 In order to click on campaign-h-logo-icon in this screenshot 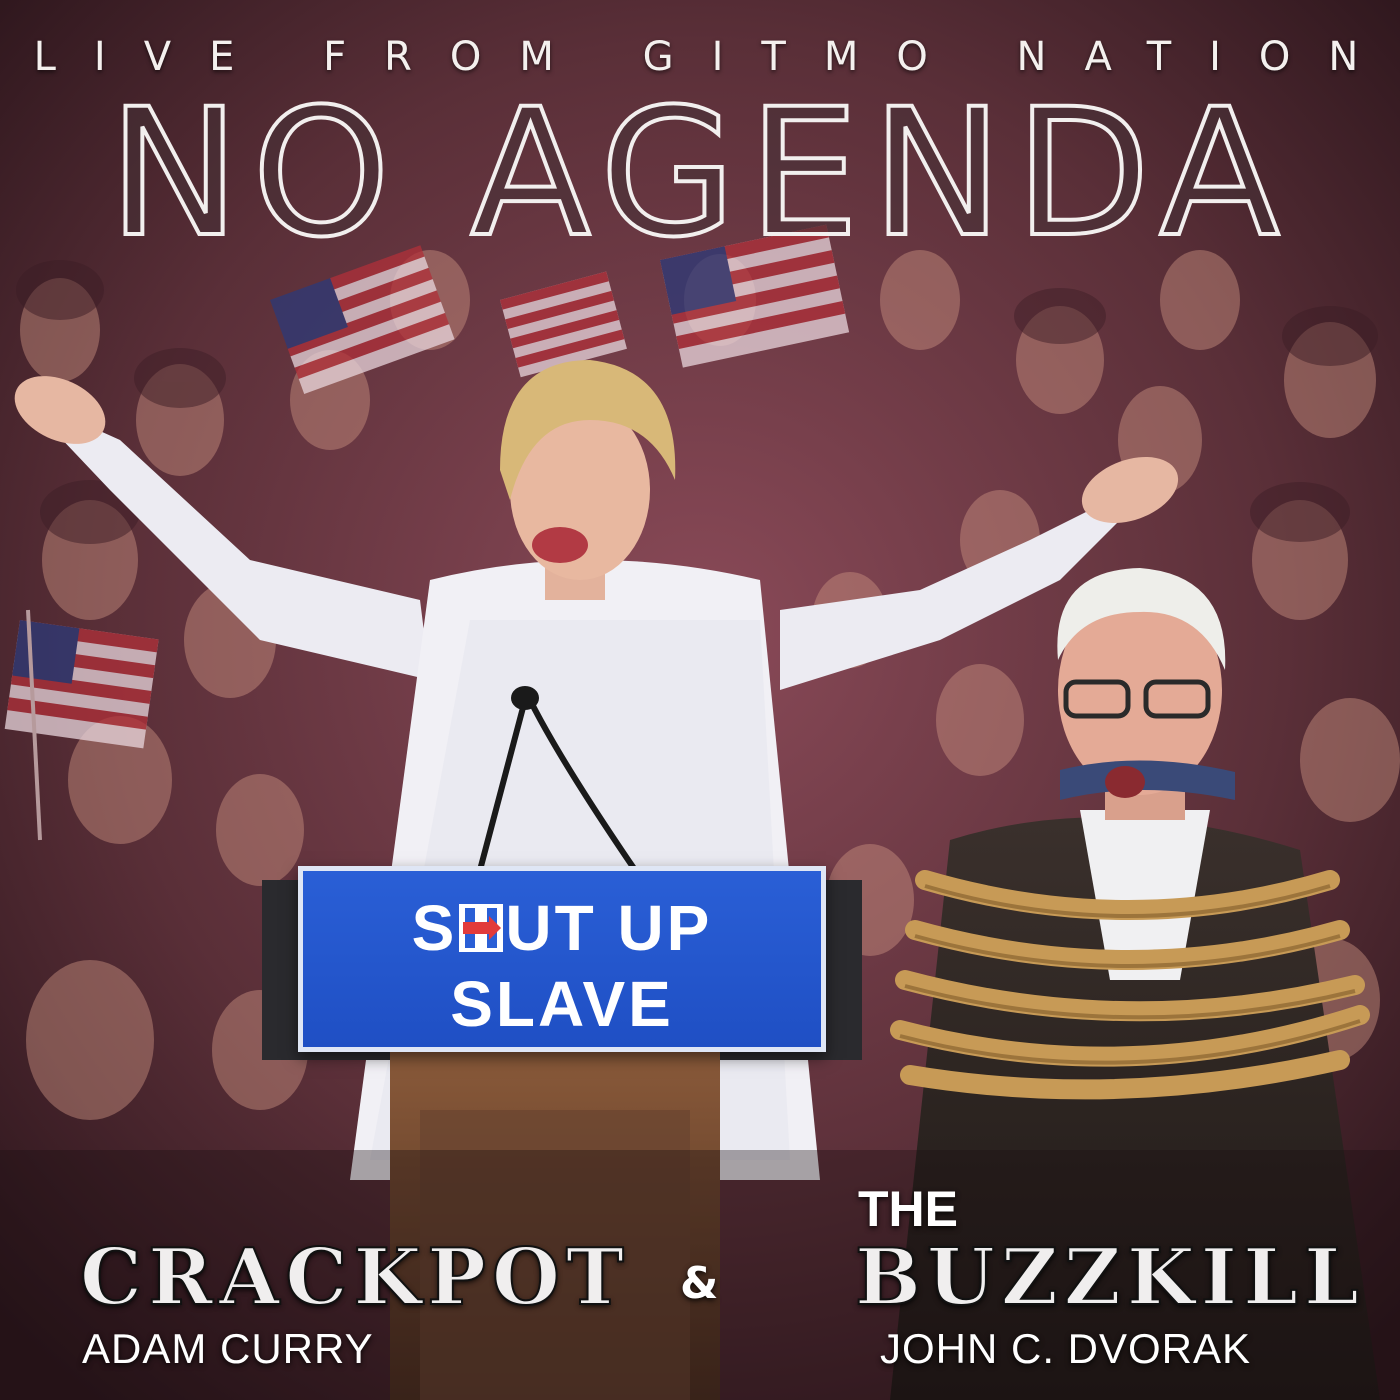, I will do `click(481, 923)`.